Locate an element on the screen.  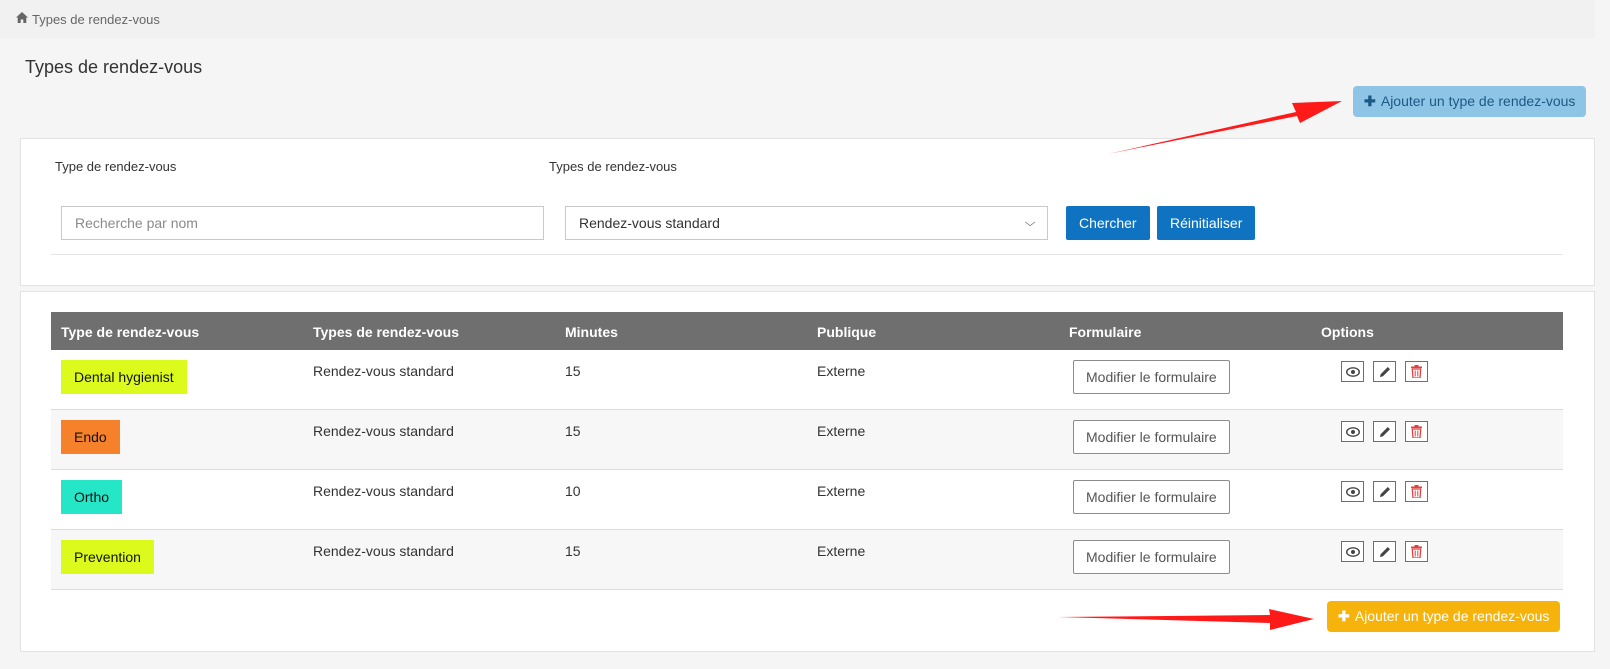
type-tag: Prevention is located at coordinates (107, 557).